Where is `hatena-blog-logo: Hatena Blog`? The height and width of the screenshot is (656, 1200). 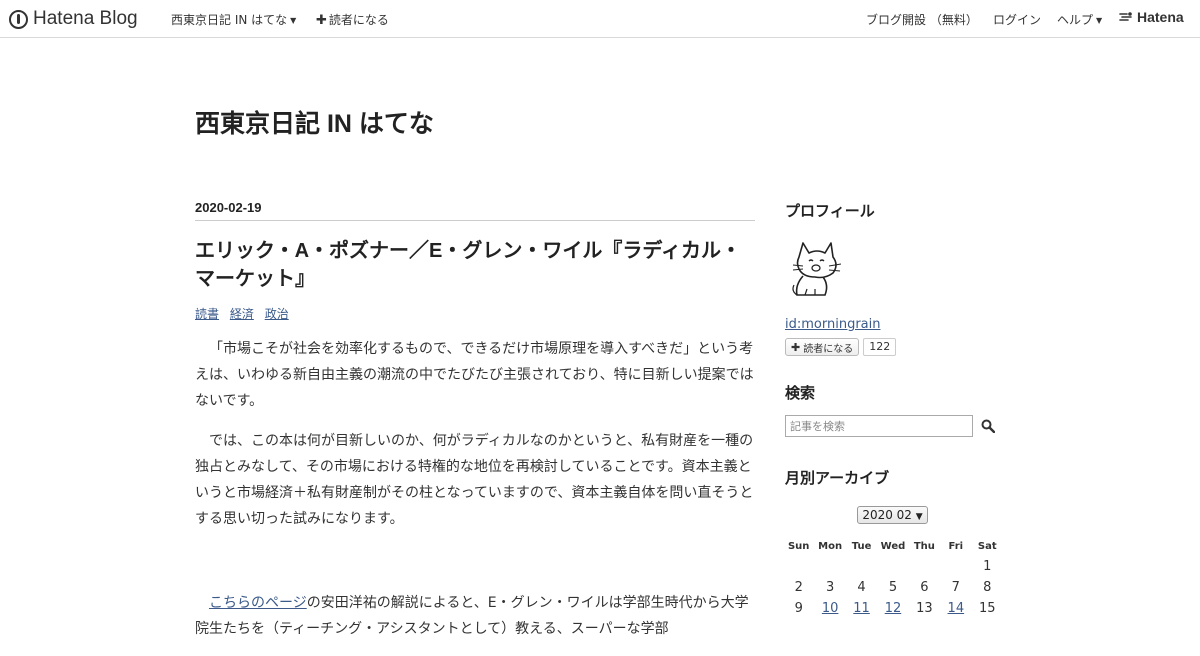
hatena-blog-logo: Hatena Blog is located at coordinates (73, 19).